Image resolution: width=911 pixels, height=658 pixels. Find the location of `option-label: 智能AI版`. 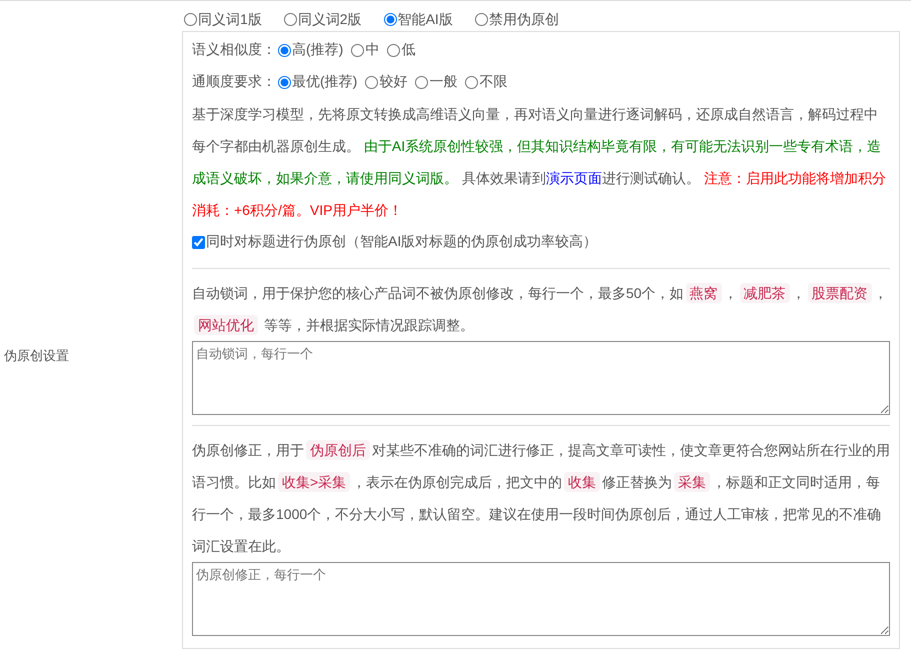

option-label: 智能AI版 is located at coordinates (425, 19).